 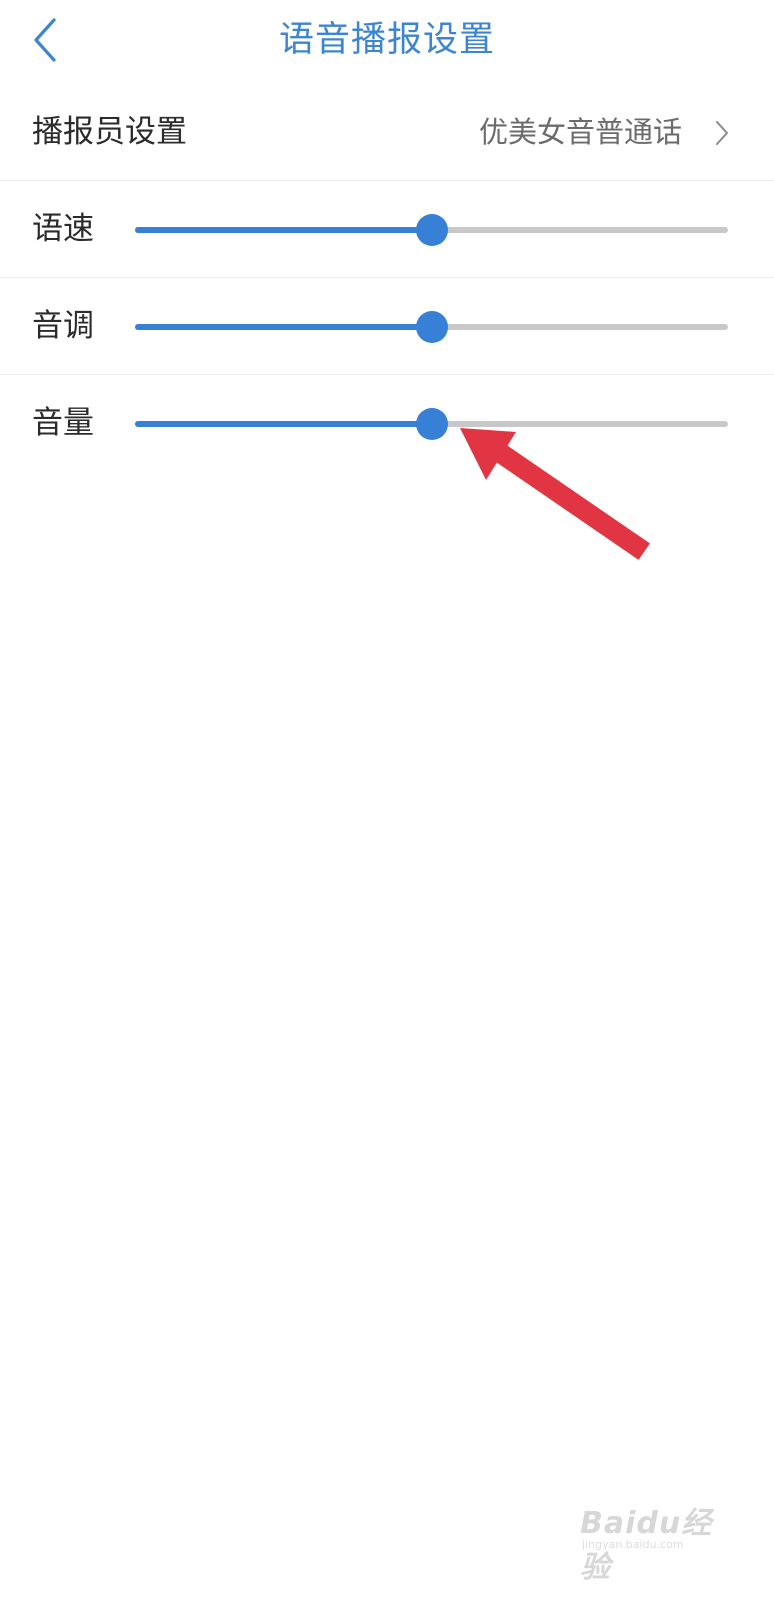 I want to click on header-bar: 语音播报设置, so click(x=387, y=41).